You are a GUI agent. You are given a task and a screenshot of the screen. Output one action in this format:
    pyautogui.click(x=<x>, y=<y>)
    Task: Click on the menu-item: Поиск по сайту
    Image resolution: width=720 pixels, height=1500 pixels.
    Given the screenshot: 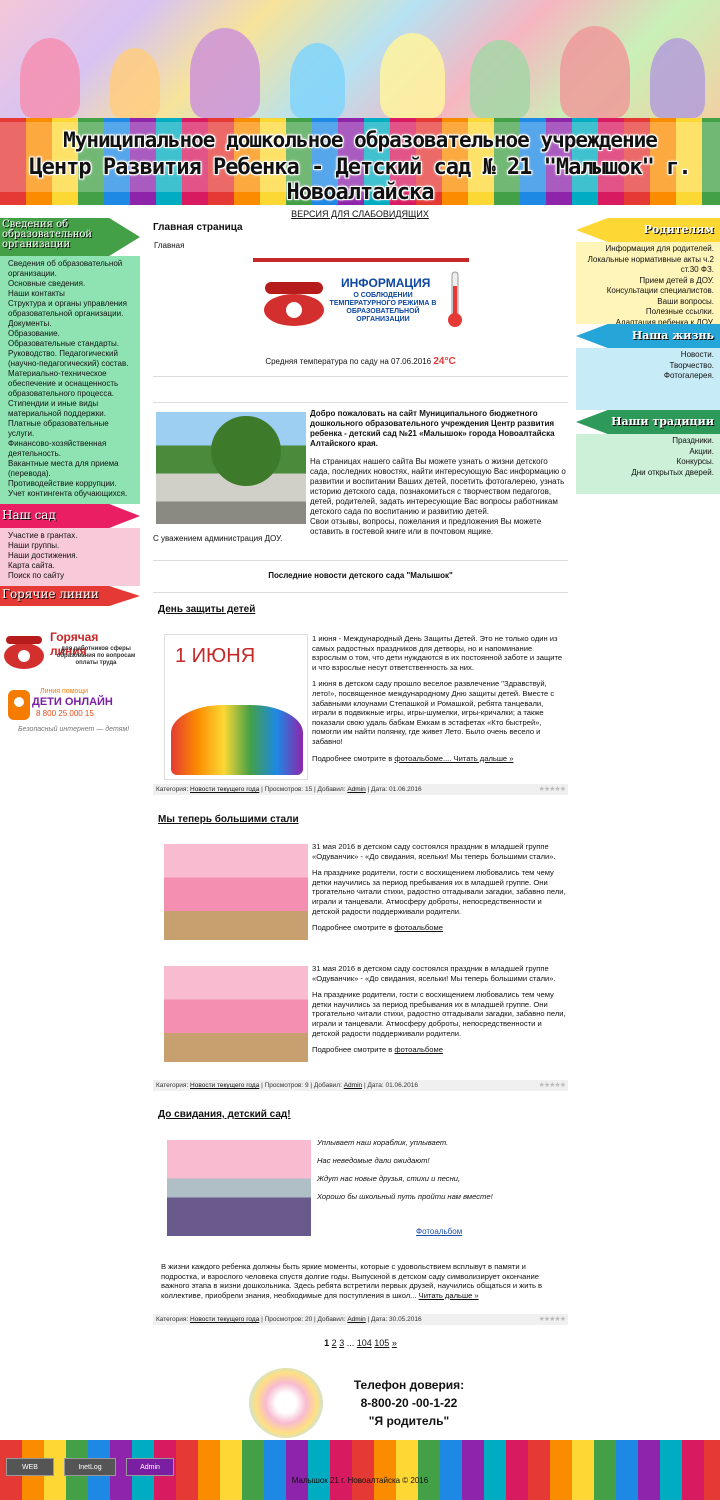 What is the action you would take?
    pyautogui.click(x=70, y=576)
    